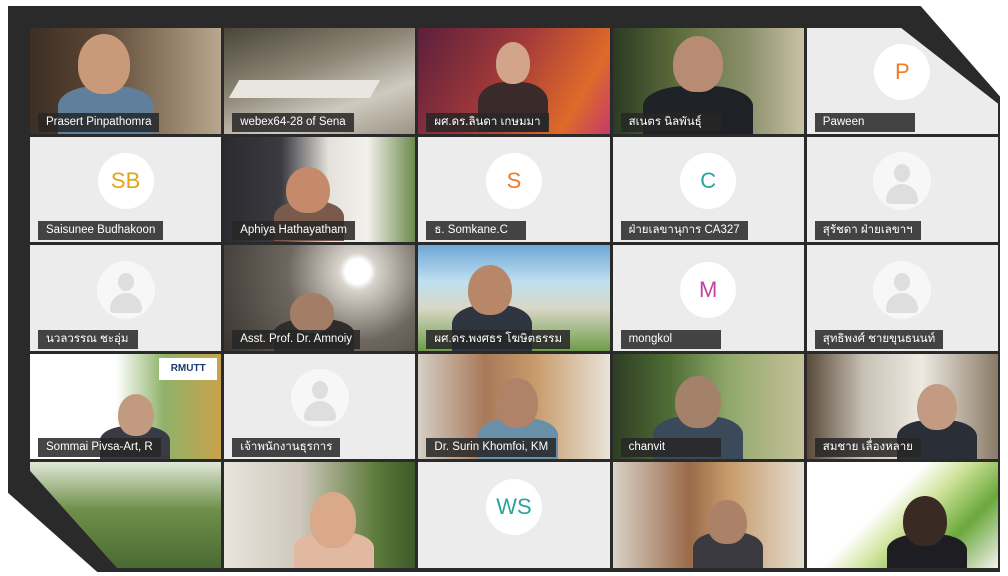 This screenshot has width=1008, height=576. Describe the element at coordinates (188, 368) in the screenshot. I see `organization-logo: RMUTT` at that location.